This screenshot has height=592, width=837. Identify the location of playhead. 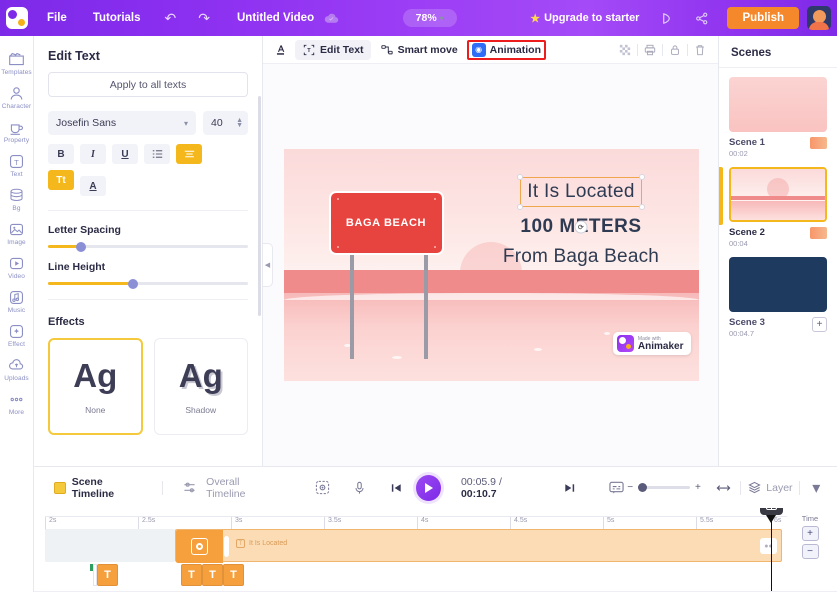
(771, 550).